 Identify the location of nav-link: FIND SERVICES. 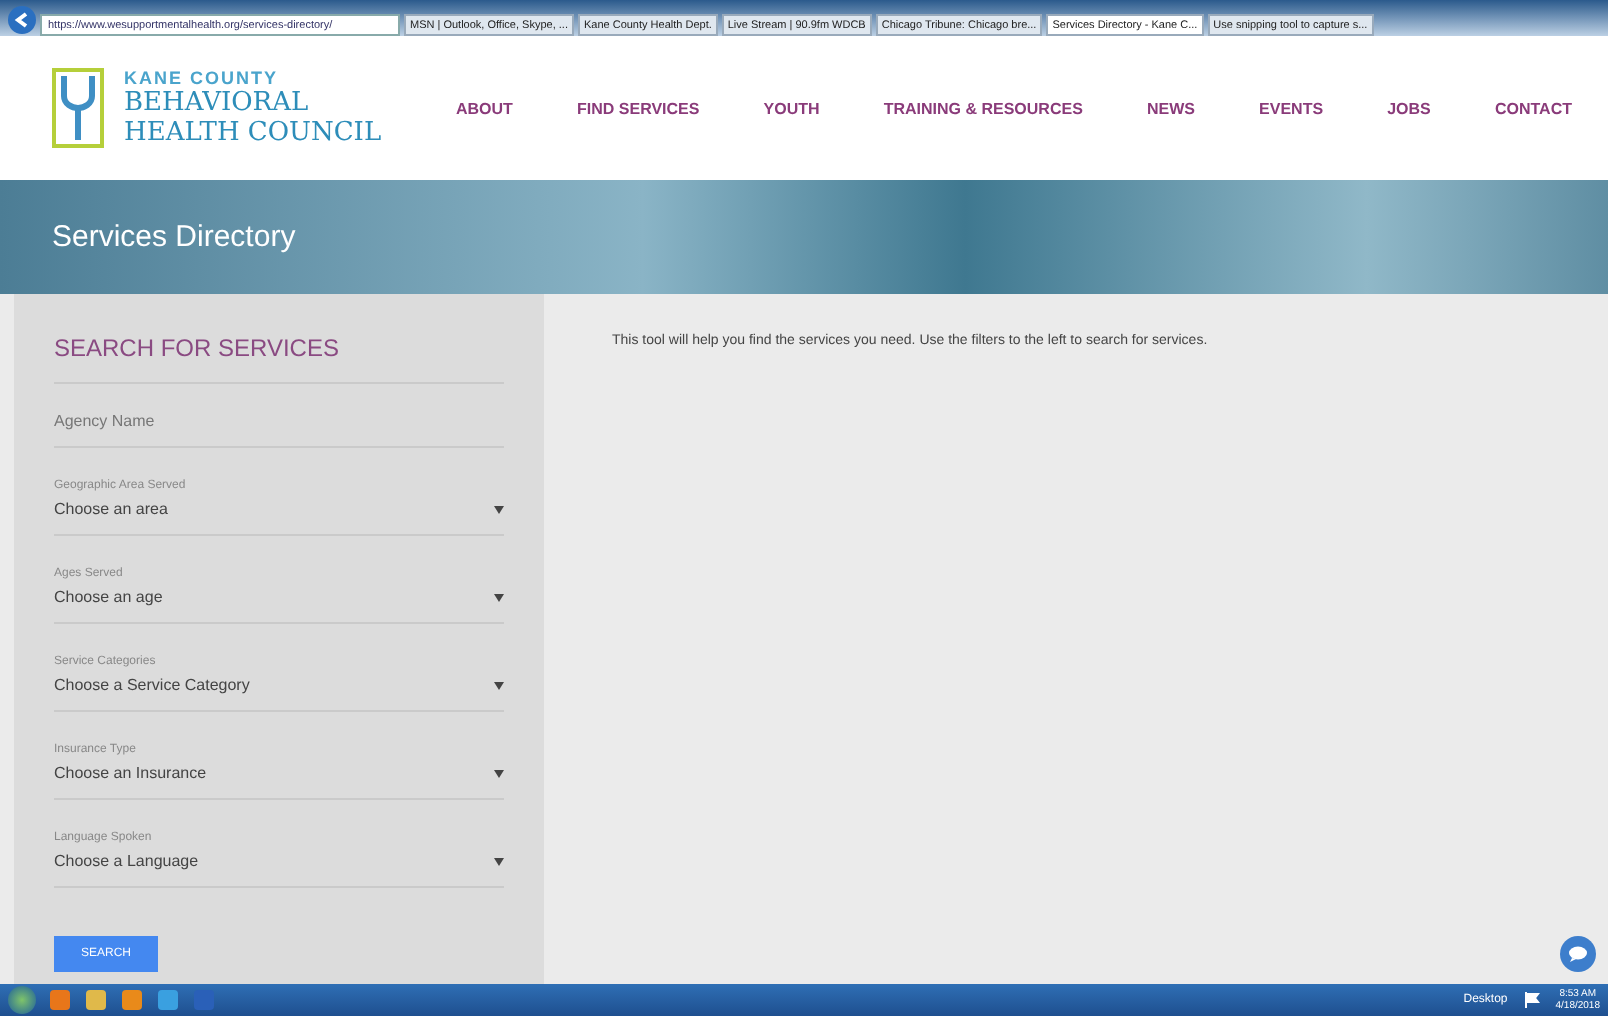
(638, 108).